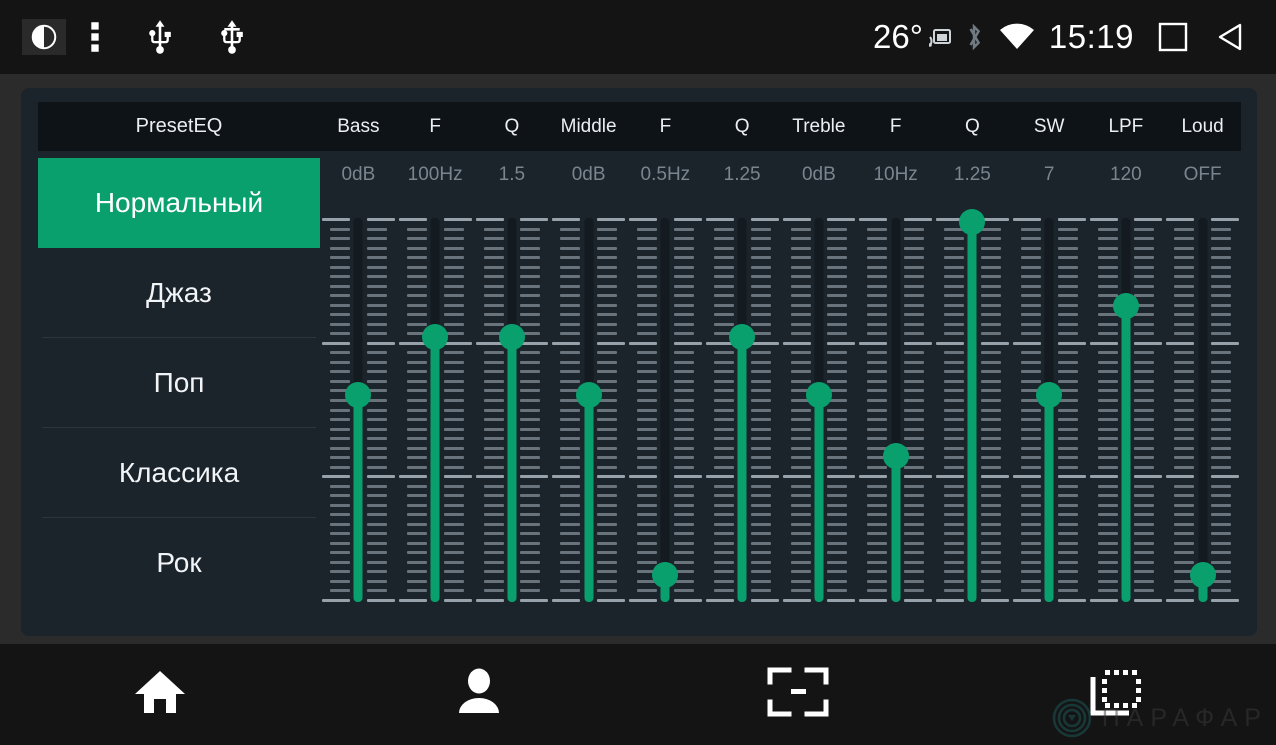 This screenshot has width=1276, height=745. Describe the element at coordinates (1173, 37) in the screenshot. I see `square-recents-icon` at that location.